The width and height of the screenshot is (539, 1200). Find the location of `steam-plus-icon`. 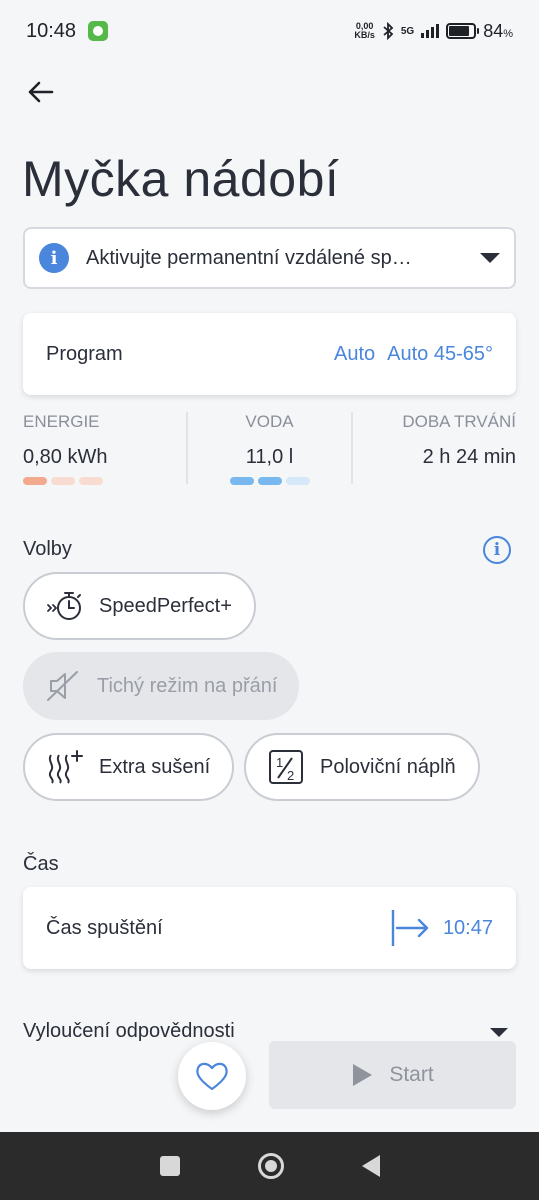

steam-plus-icon is located at coordinates (65, 767).